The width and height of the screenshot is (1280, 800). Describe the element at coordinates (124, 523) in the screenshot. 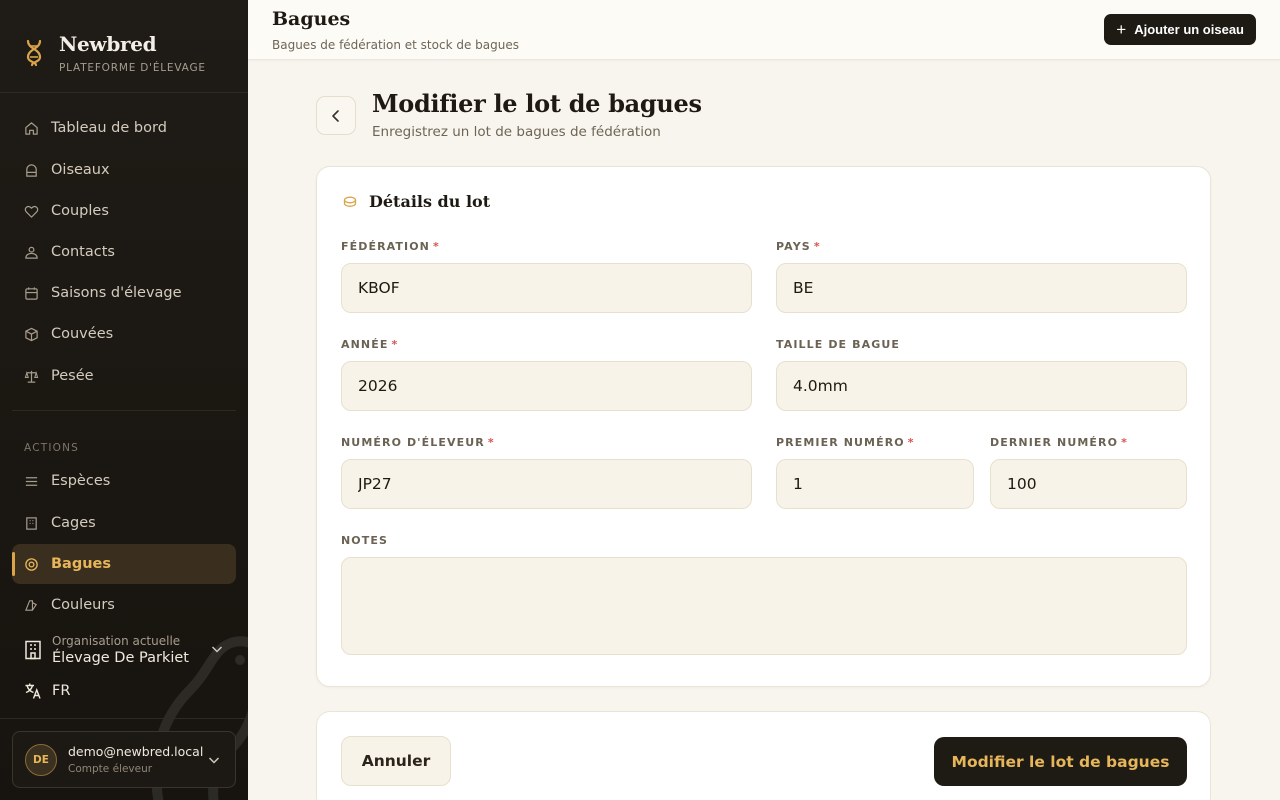

I see `sidebar-item-cages: Cages` at that location.